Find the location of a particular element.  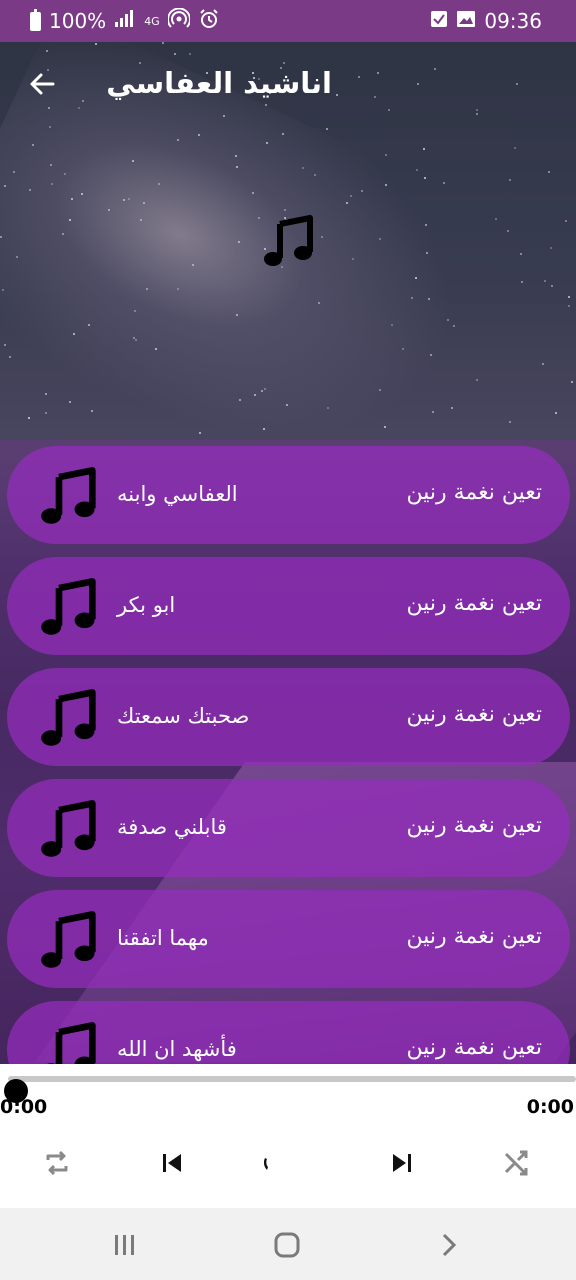

recent-apps-icon is located at coordinates (124, 1245).